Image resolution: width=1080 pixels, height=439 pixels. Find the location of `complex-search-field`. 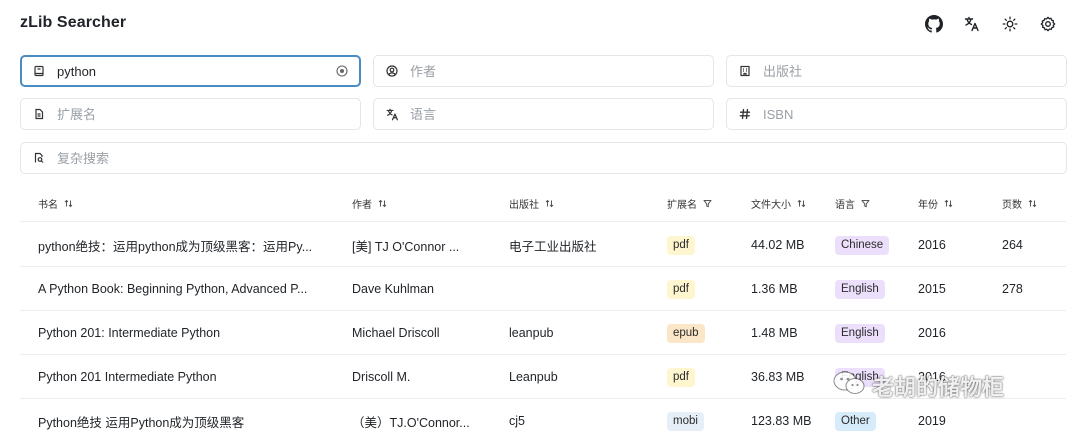

complex-search-field is located at coordinates (543, 158).